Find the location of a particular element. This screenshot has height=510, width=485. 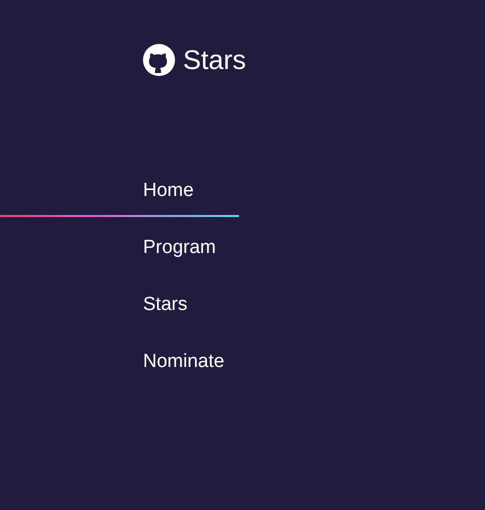

nav-link: Program is located at coordinates (191, 248).